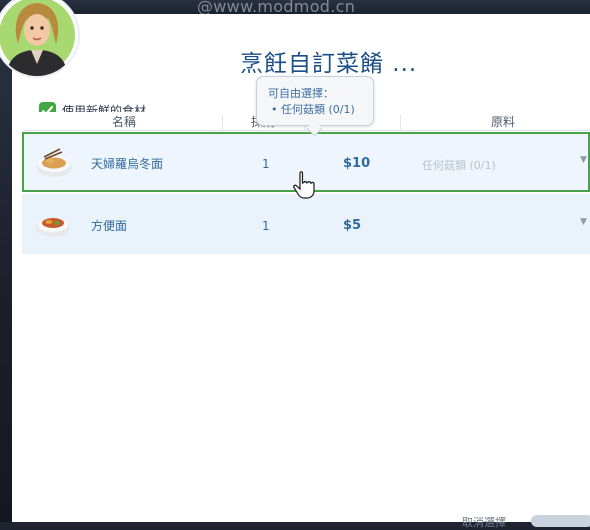 The image size is (590, 530). Describe the element at coordinates (352, 225) in the screenshot. I see `item-price: $5` at that location.